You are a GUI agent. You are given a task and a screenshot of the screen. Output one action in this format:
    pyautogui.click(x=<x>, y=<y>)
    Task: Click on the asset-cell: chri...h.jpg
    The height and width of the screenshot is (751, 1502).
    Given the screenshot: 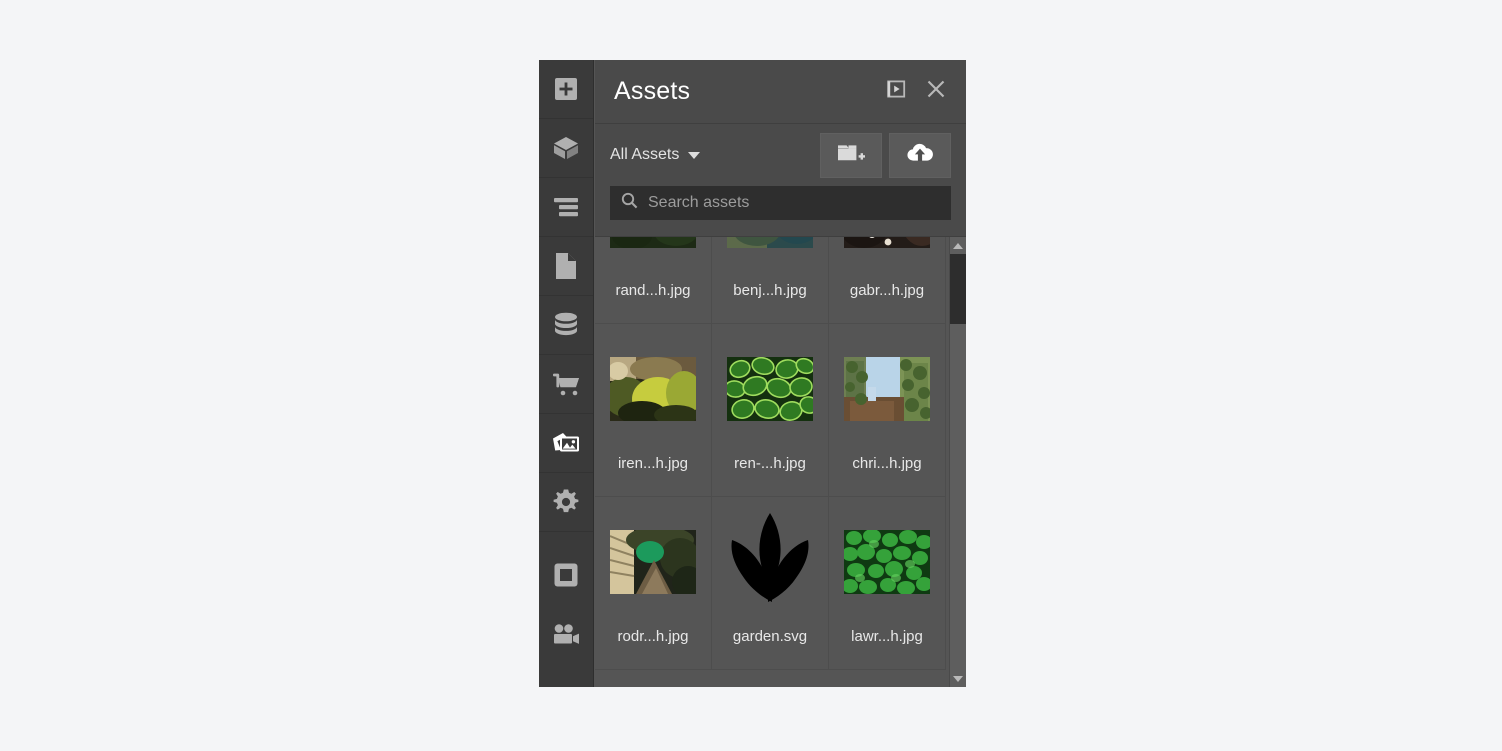 What is the action you would take?
    pyautogui.click(x=887, y=410)
    